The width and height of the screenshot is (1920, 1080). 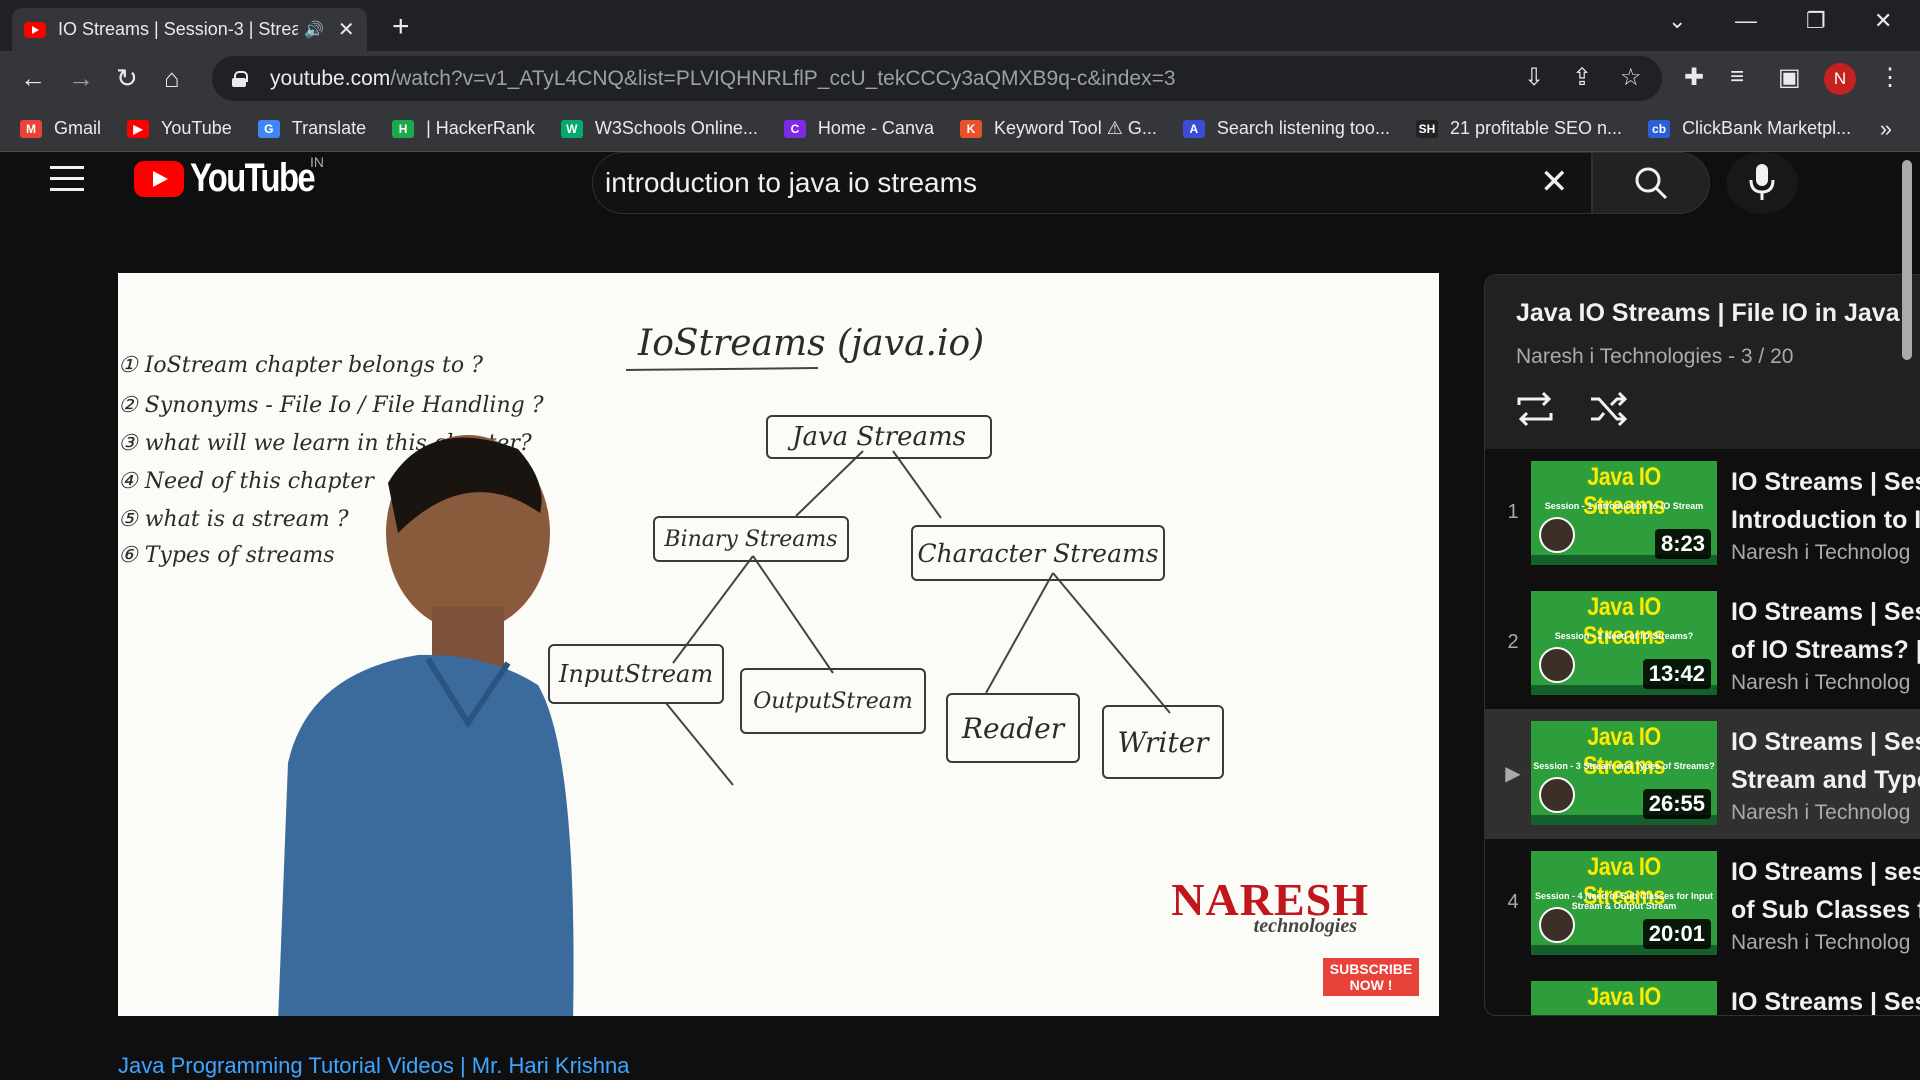 I want to click on playlist-item-index: 4, so click(x=1513, y=902).